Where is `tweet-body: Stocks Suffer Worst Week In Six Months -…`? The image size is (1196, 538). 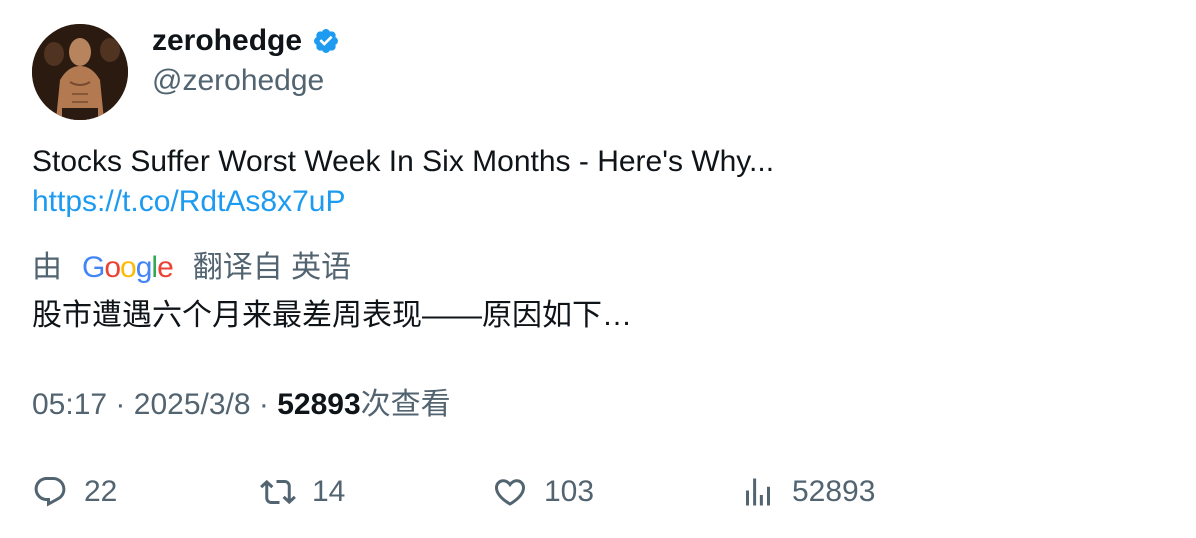 tweet-body: Stocks Suffer Worst Week In Six Months -… is located at coordinates (403, 182).